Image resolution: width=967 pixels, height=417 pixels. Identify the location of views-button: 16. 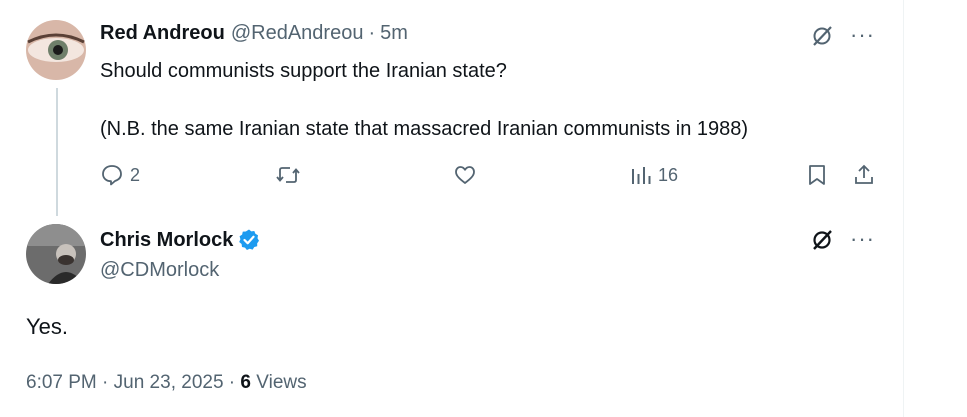
(654, 175).